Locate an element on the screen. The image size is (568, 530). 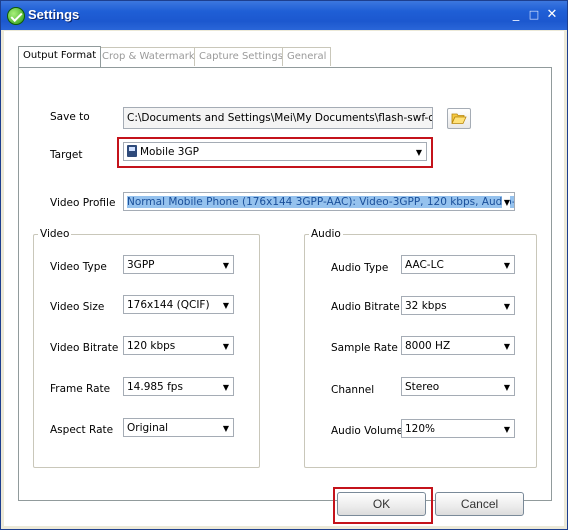
audio-bitrate-label: Audio Bitrate is located at coordinates (365, 307).